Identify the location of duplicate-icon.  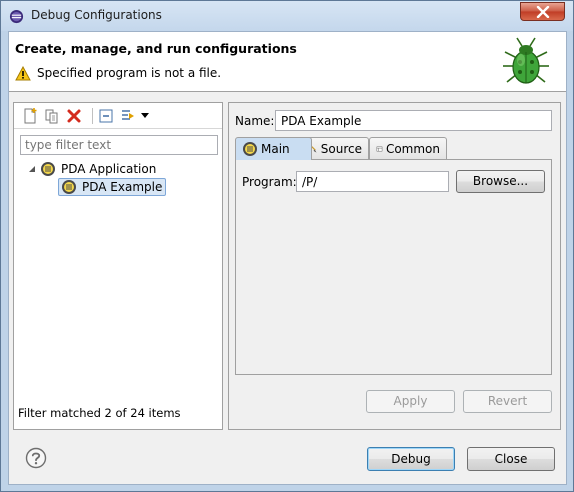
(52, 116).